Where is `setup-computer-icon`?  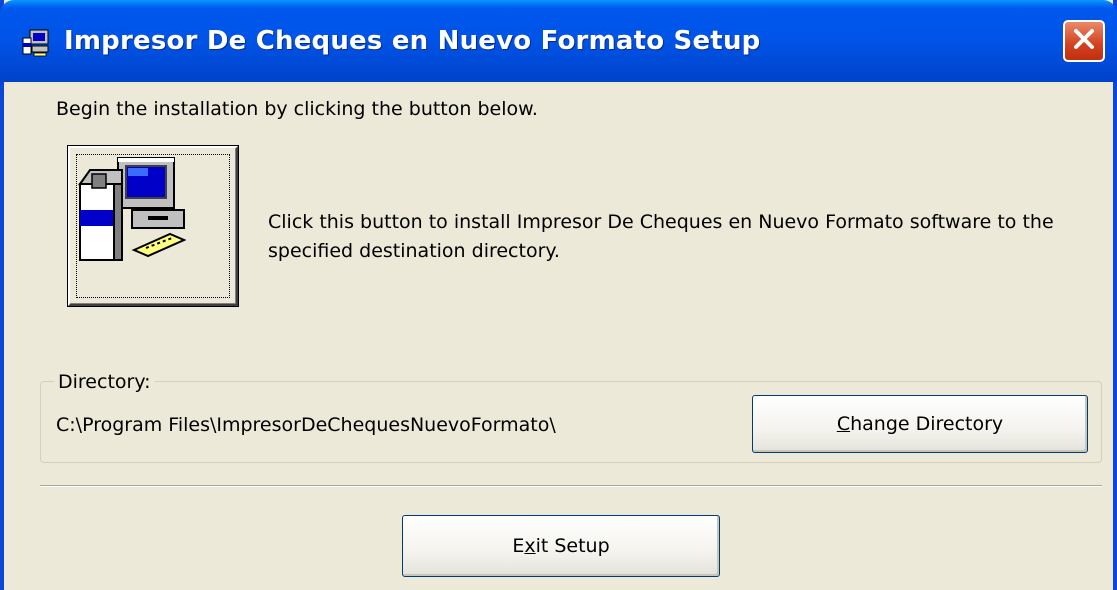
setup-computer-icon is located at coordinates (36, 43).